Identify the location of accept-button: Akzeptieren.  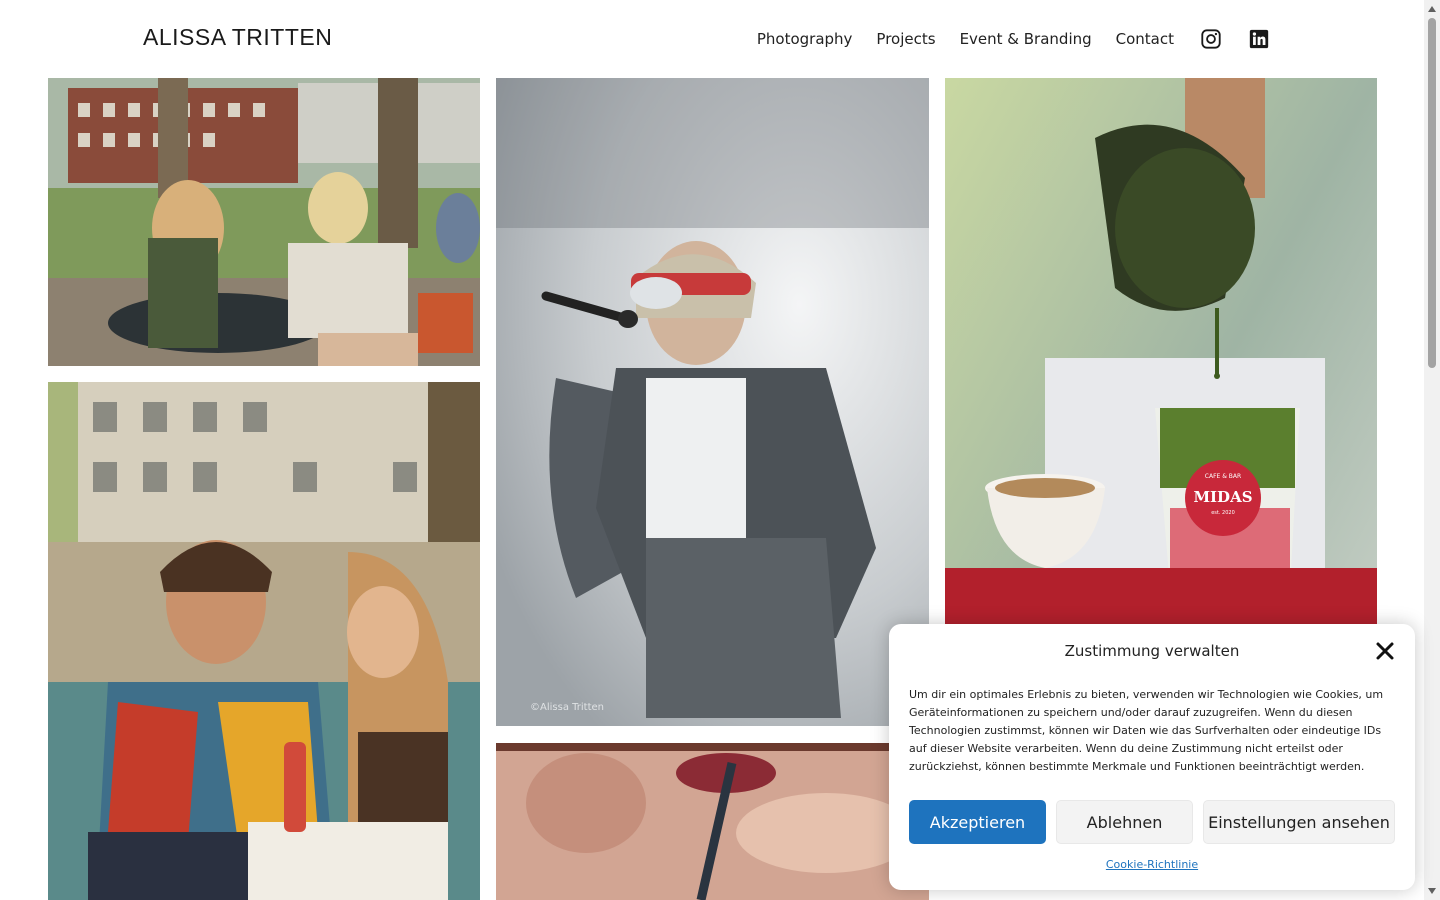
(977, 822).